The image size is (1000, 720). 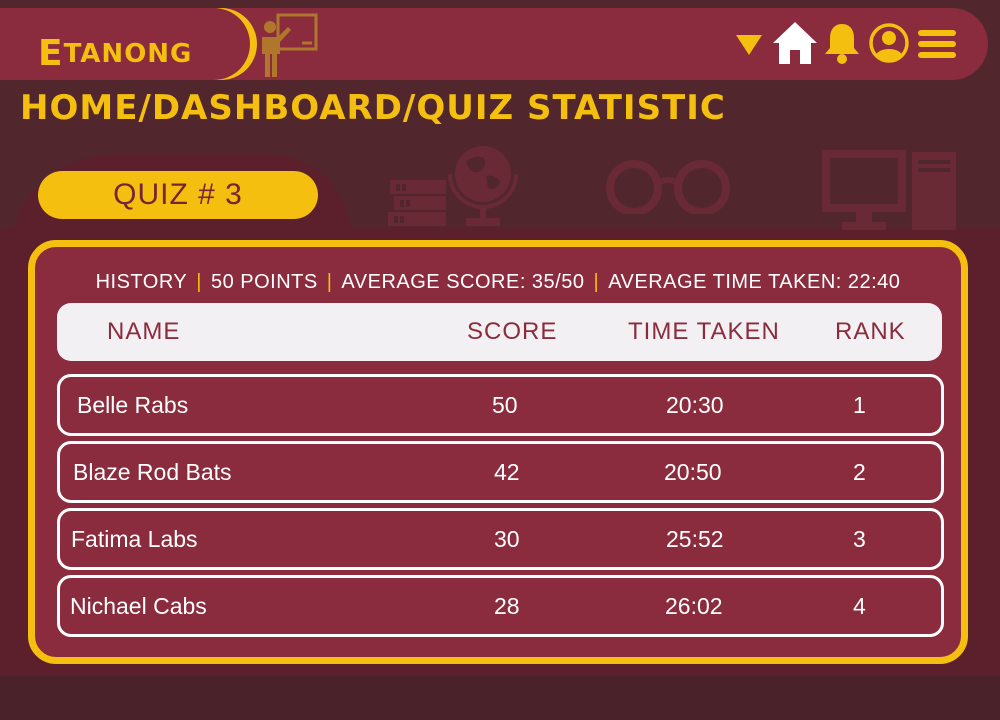 I want to click on table-row: Belle Rabs 50 20:30 1, so click(x=500, y=405).